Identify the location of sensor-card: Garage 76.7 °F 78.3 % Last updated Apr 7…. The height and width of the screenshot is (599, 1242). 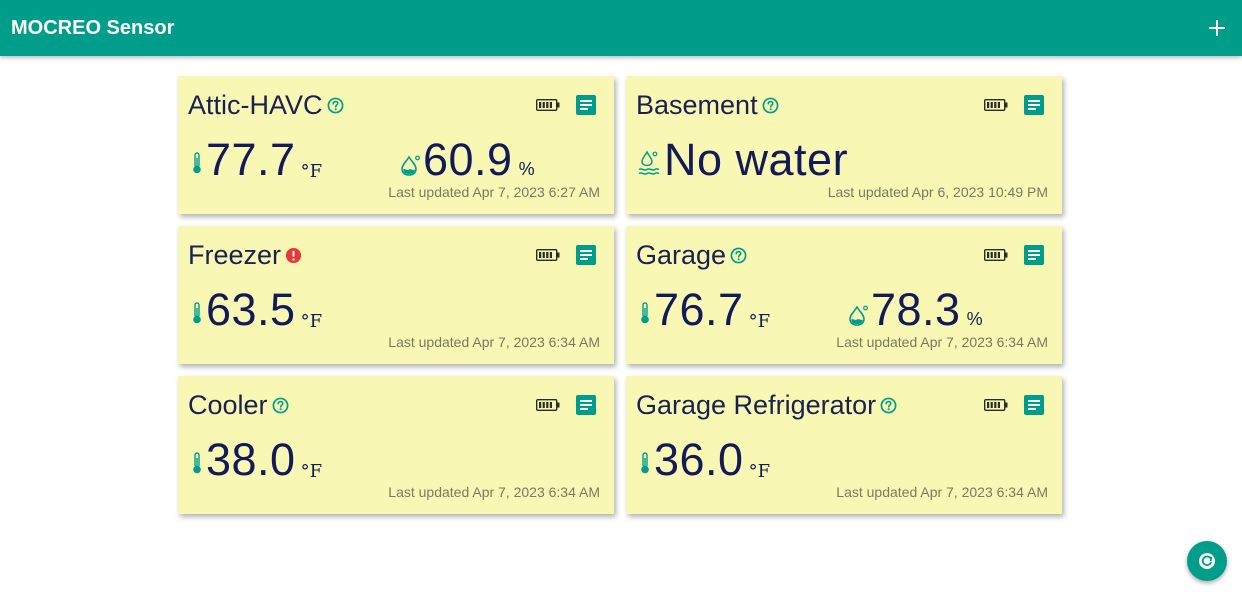
(844, 295).